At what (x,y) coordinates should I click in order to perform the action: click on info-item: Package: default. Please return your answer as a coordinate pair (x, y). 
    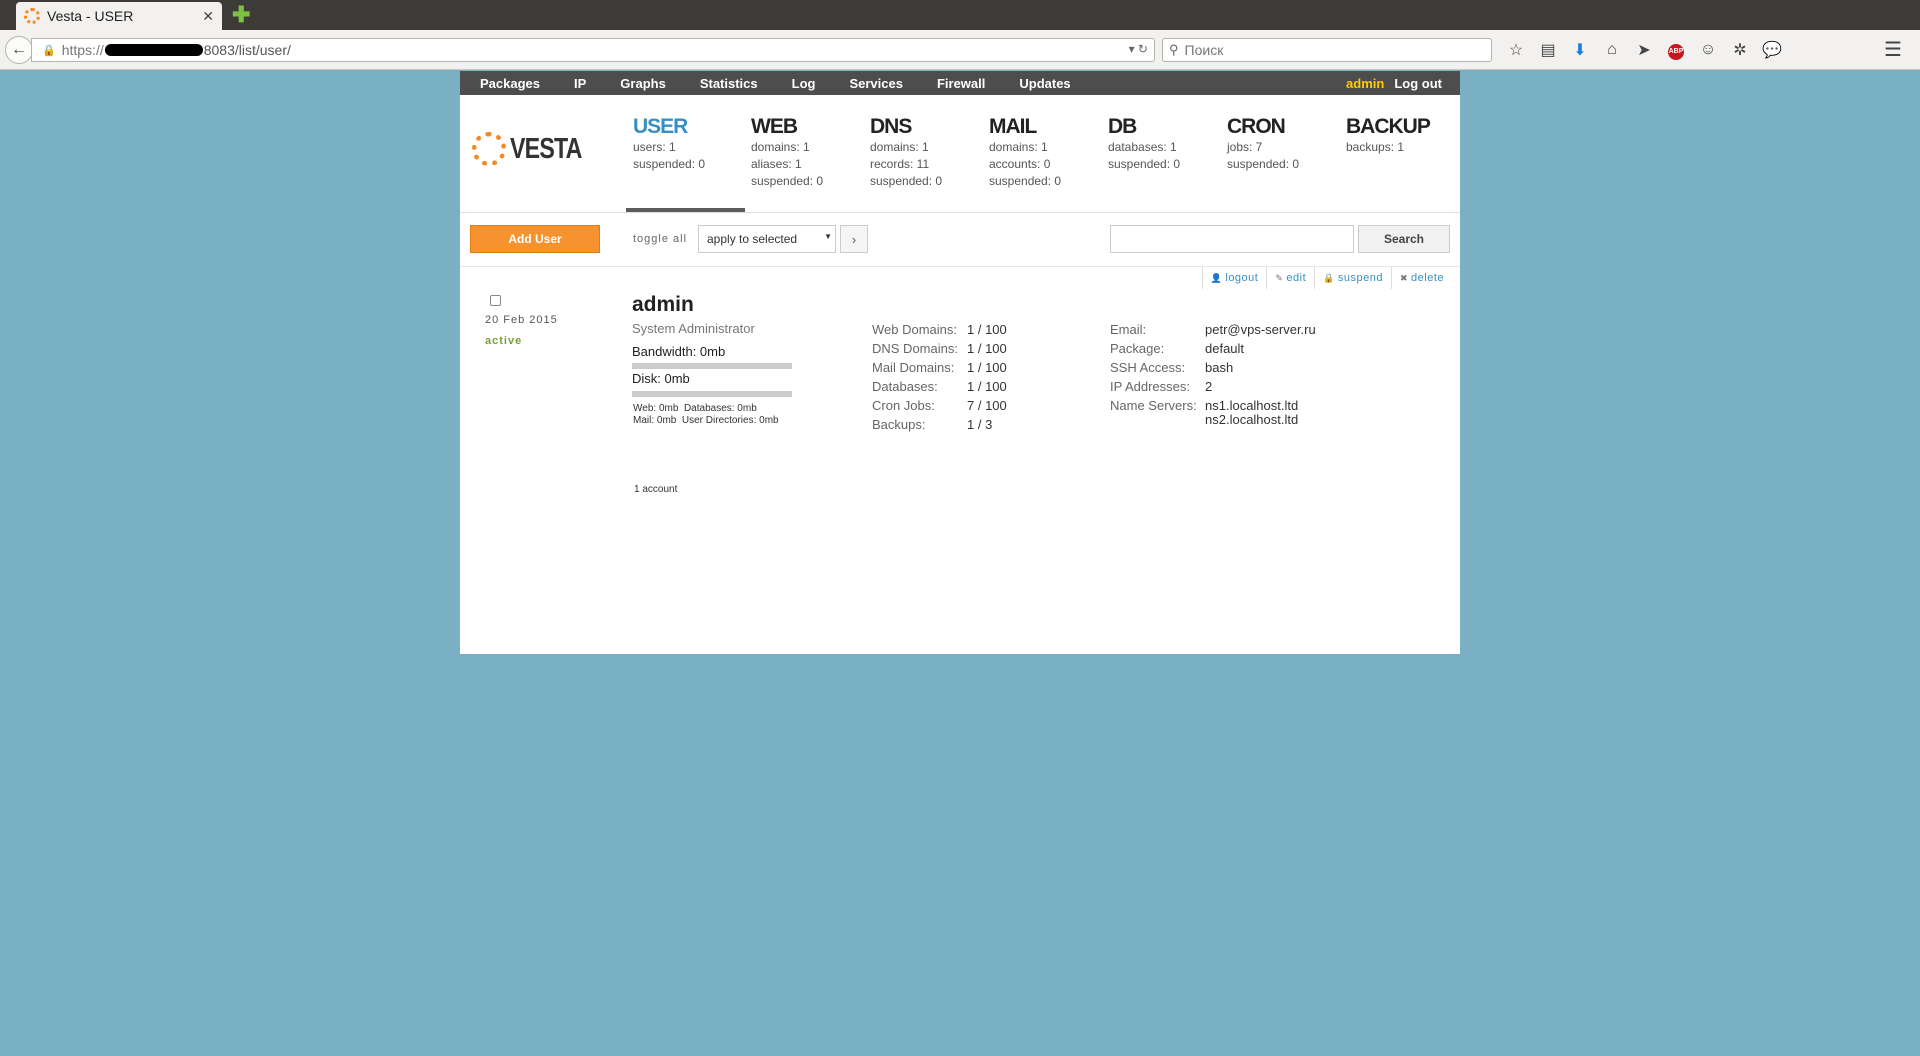
    Looking at the image, I should click on (1213, 348).